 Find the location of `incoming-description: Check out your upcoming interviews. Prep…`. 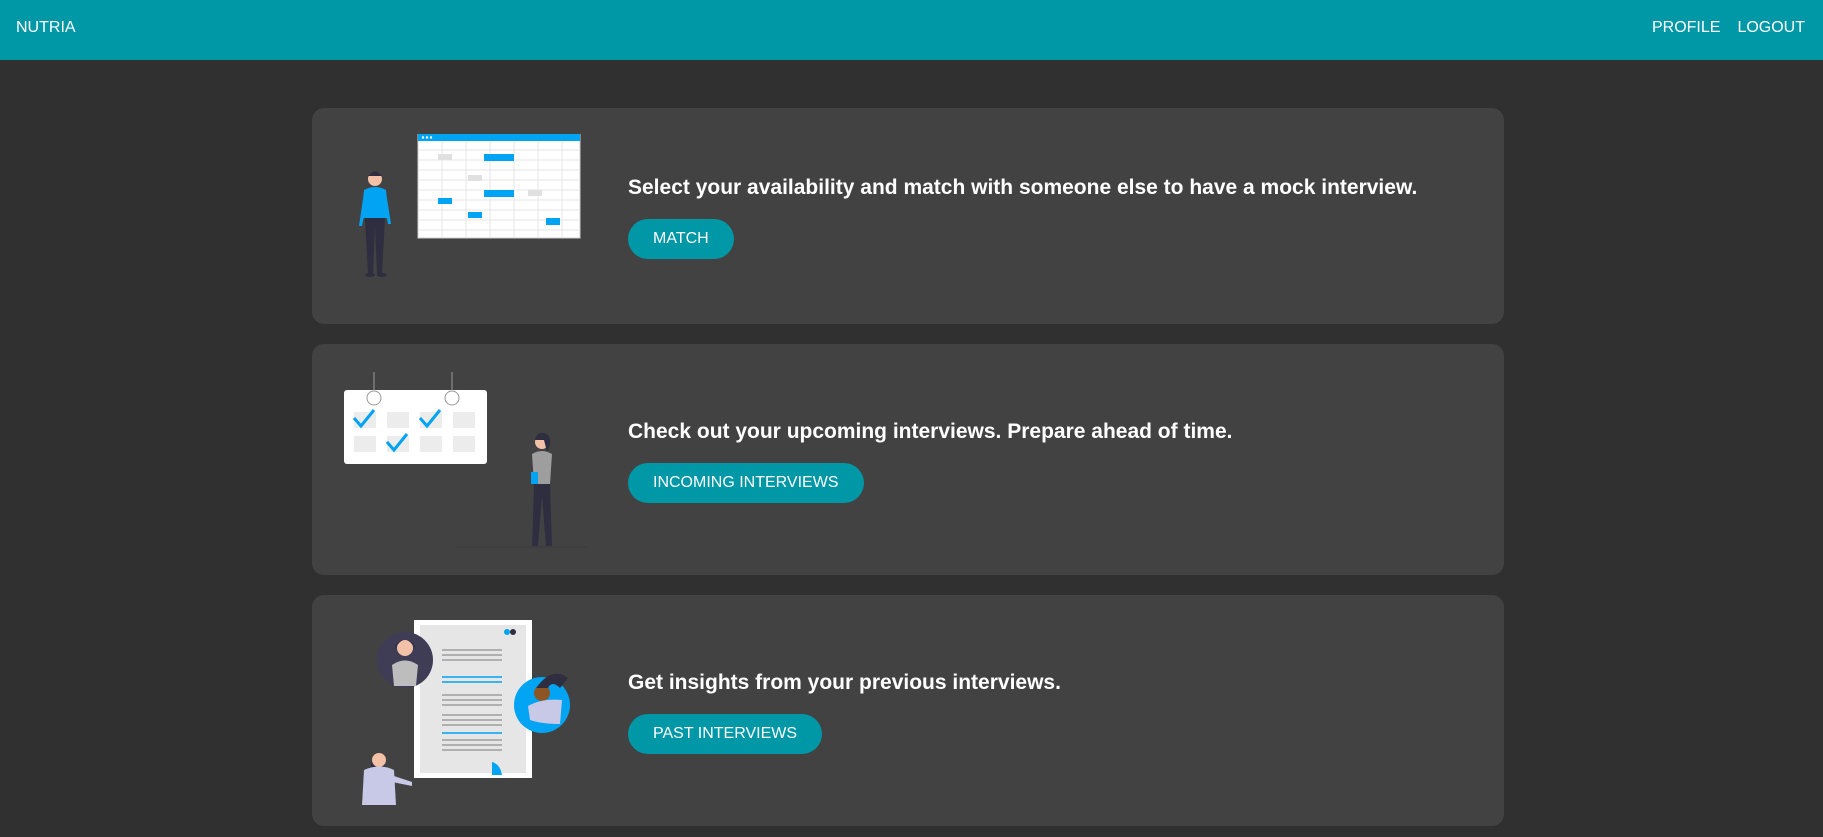

incoming-description: Check out your upcoming interviews. Prep… is located at coordinates (930, 431).